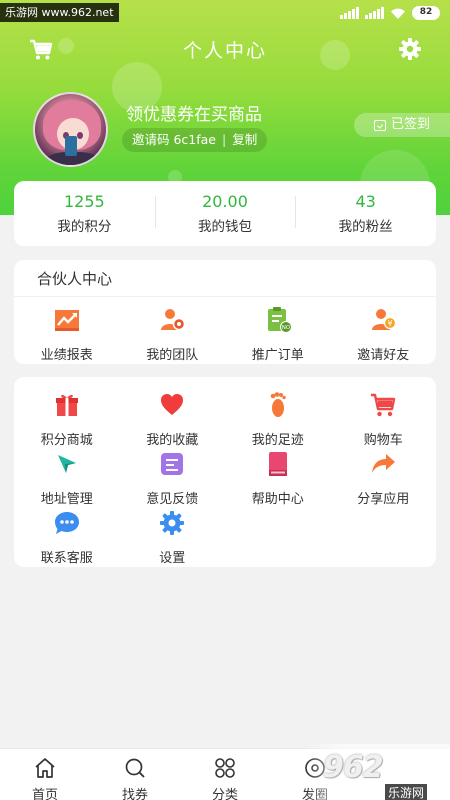 This screenshot has width=450, height=800. I want to click on status-bar: 乐游网 www.962.net 82, so click(225, 13).